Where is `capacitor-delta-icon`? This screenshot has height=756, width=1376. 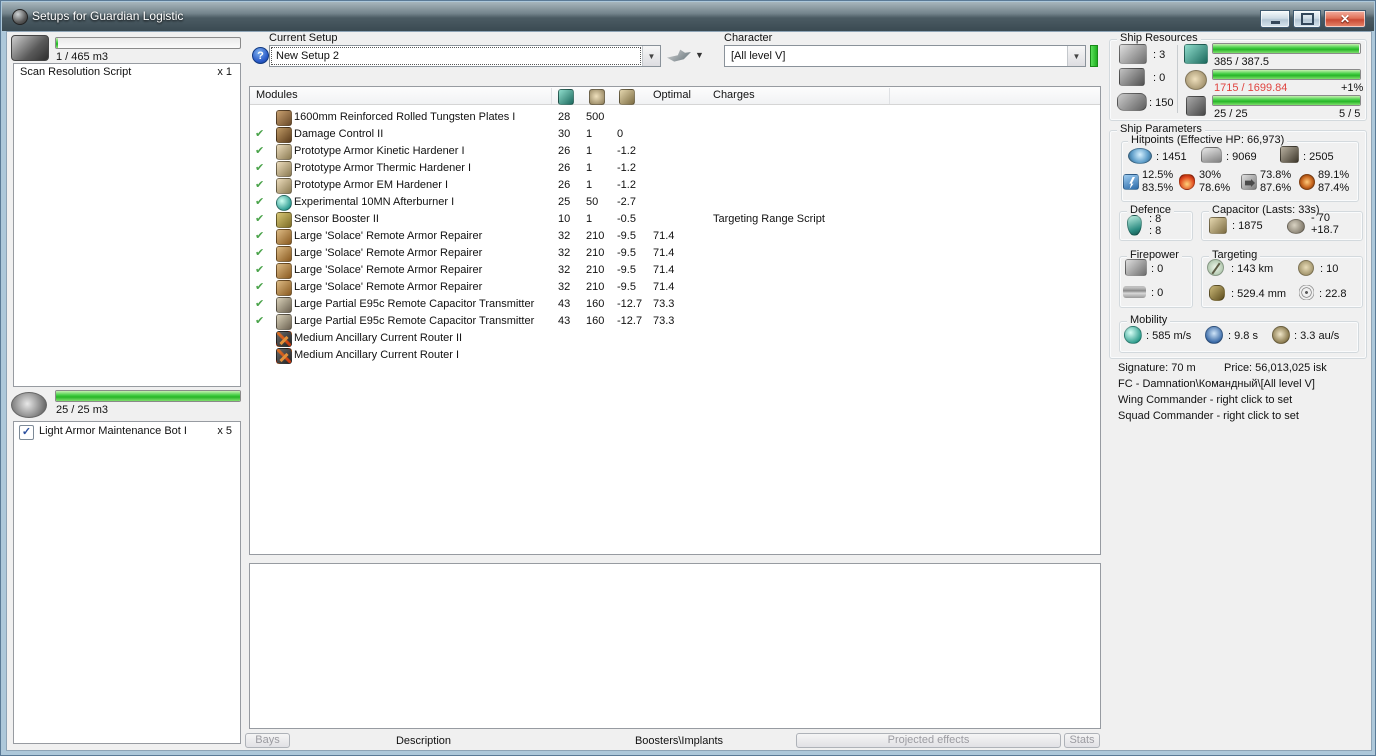
capacitor-delta-icon is located at coordinates (1296, 226).